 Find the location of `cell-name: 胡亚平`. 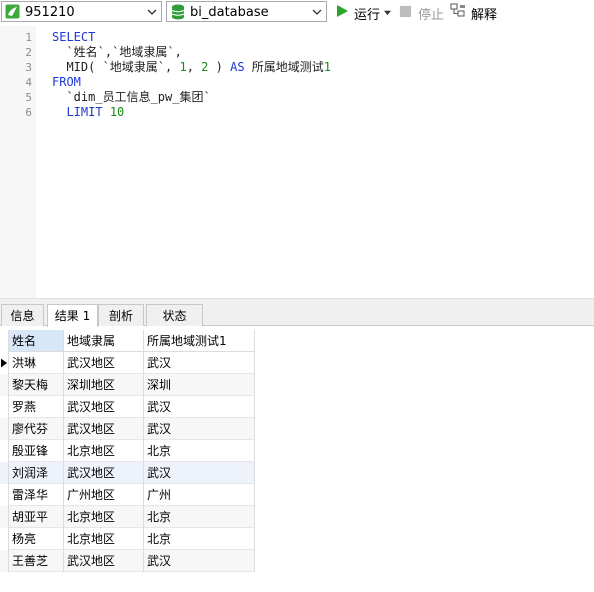

cell-name: 胡亚平 is located at coordinates (36, 517).